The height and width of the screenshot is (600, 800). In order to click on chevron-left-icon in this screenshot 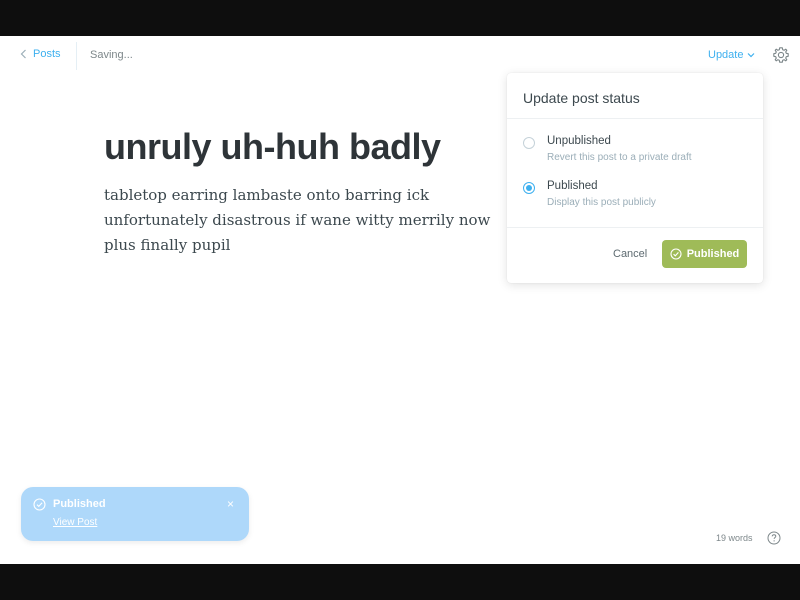, I will do `click(23, 54)`.